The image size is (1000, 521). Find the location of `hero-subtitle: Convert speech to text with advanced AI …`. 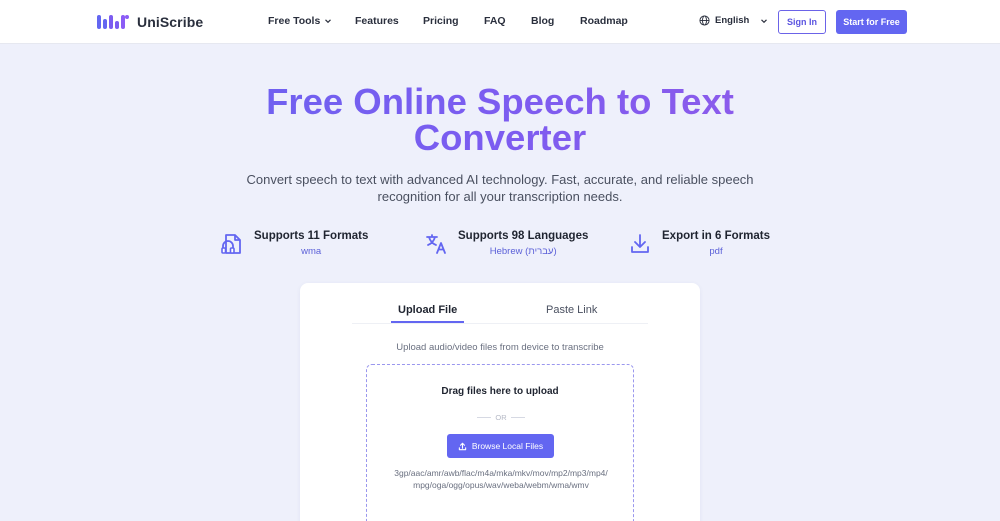

hero-subtitle: Convert speech to text with advanced AI … is located at coordinates (500, 188).